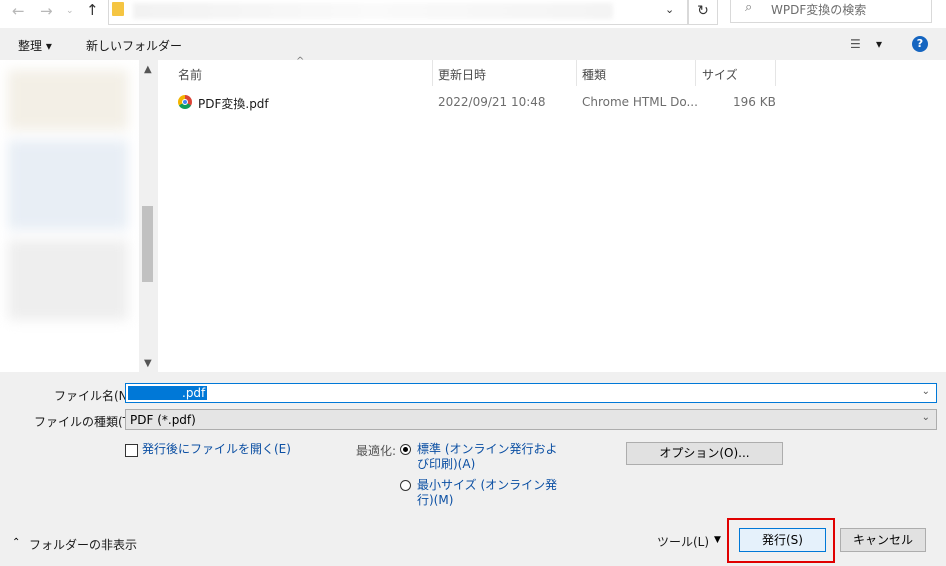  I want to click on optimize-standard-line2: び印刷)(A), so click(446, 464).